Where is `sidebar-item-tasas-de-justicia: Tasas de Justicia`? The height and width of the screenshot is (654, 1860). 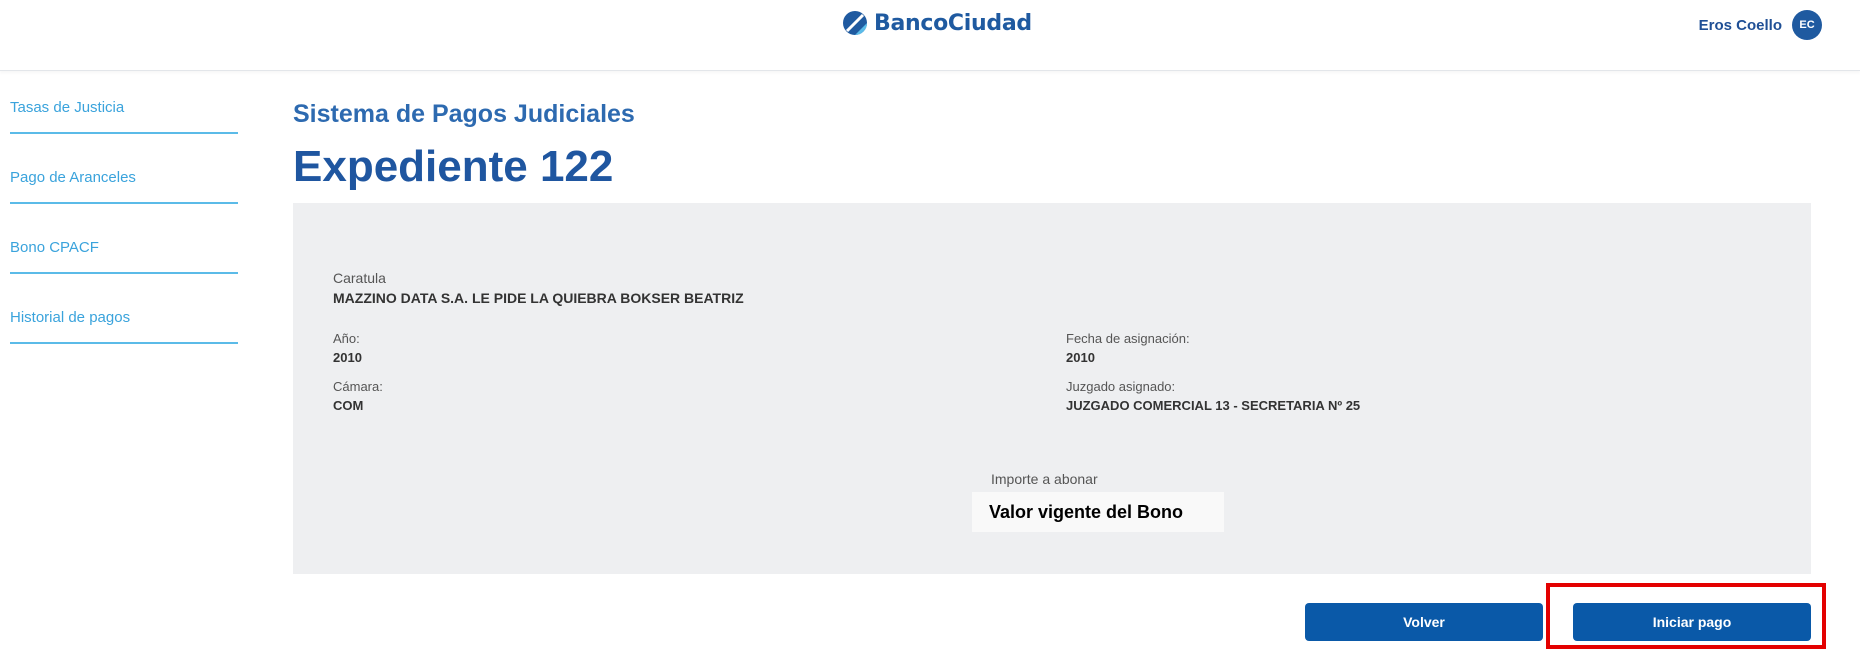
sidebar-item-tasas-de-justicia: Tasas de Justicia is located at coordinates (124, 117).